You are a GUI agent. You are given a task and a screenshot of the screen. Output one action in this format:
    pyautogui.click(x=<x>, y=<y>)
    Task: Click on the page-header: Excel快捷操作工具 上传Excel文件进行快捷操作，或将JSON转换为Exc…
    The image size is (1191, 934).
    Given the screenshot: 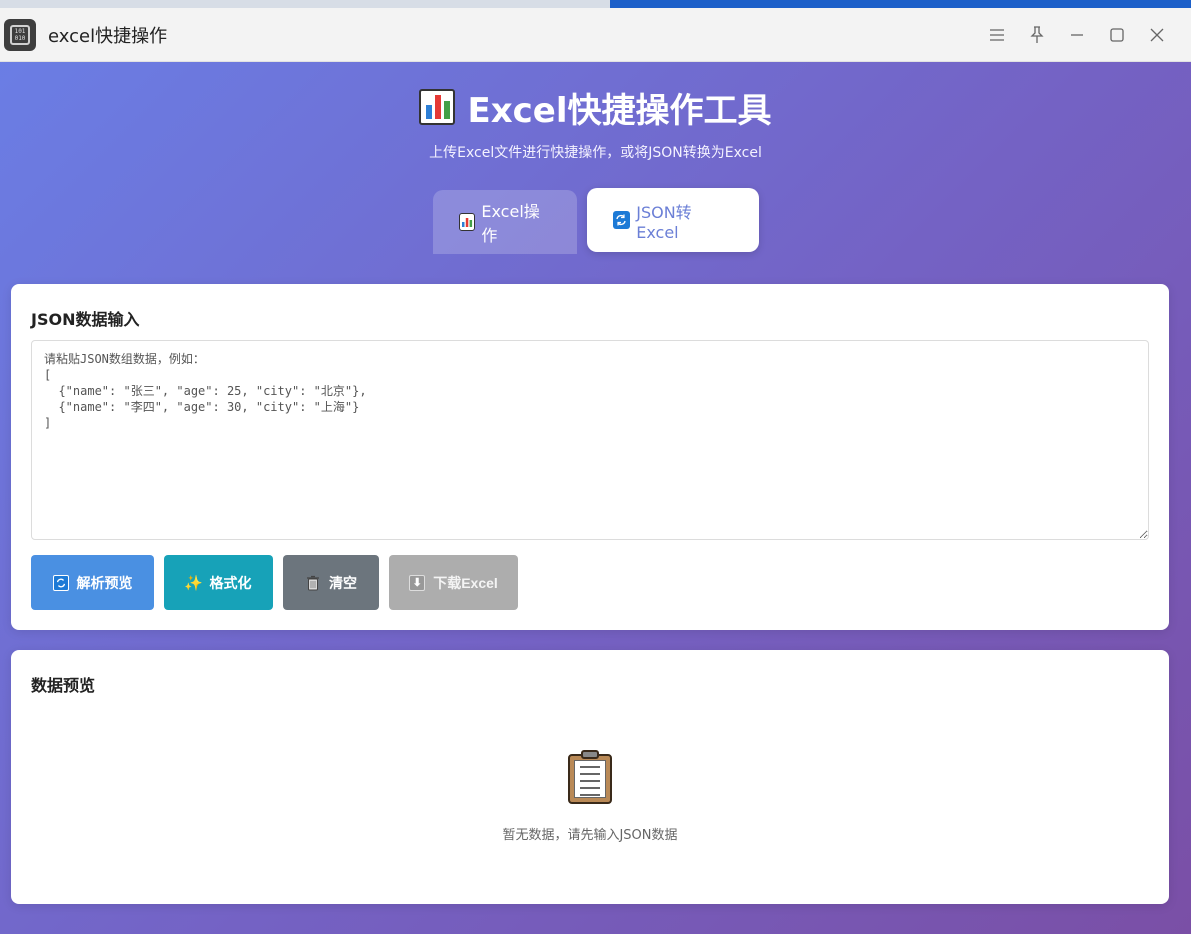 What is the action you would take?
    pyautogui.click(x=595, y=123)
    